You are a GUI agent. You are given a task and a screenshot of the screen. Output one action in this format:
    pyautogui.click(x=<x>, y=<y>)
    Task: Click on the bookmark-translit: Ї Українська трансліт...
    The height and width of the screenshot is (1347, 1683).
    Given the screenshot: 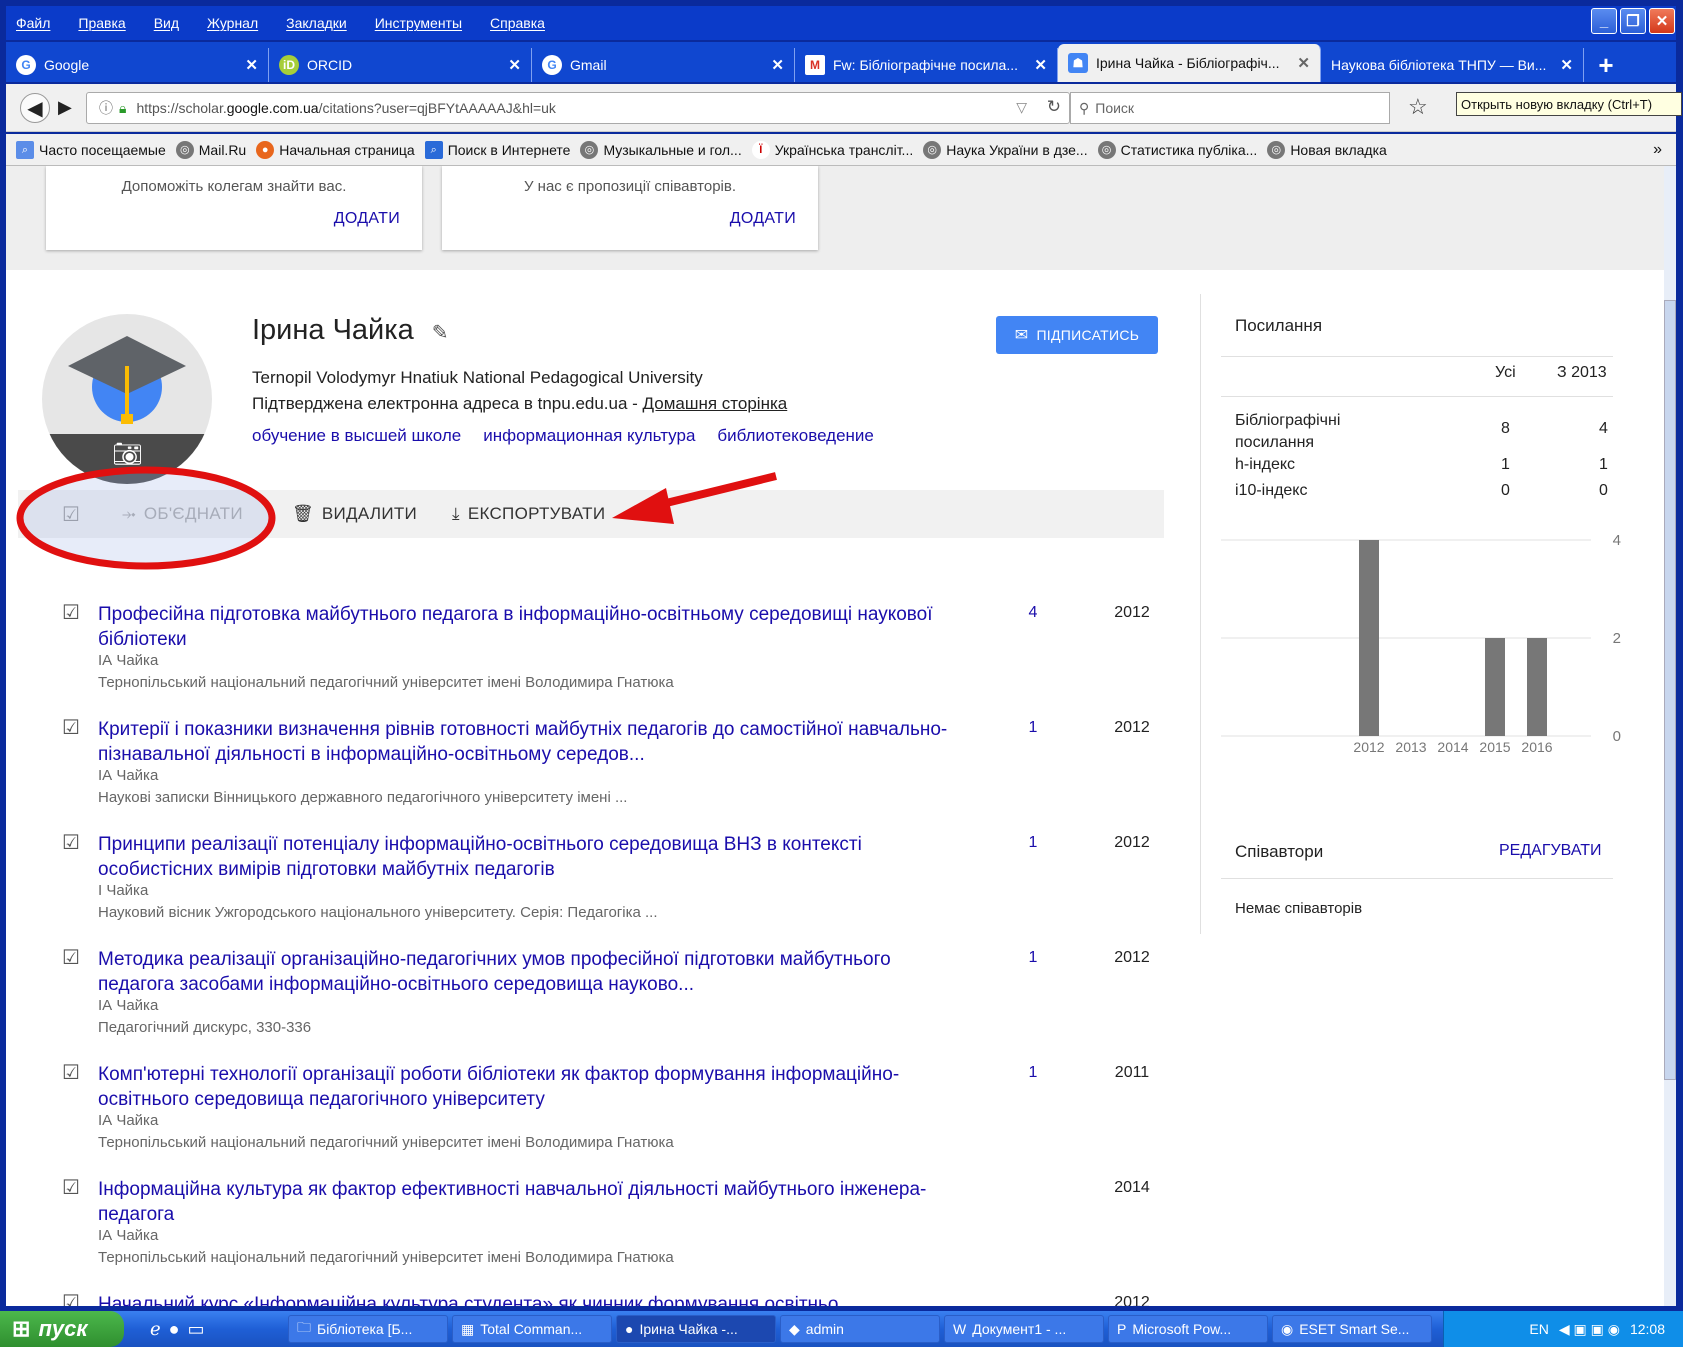 What is the action you would take?
    pyautogui.click(x=832, y=149)
    